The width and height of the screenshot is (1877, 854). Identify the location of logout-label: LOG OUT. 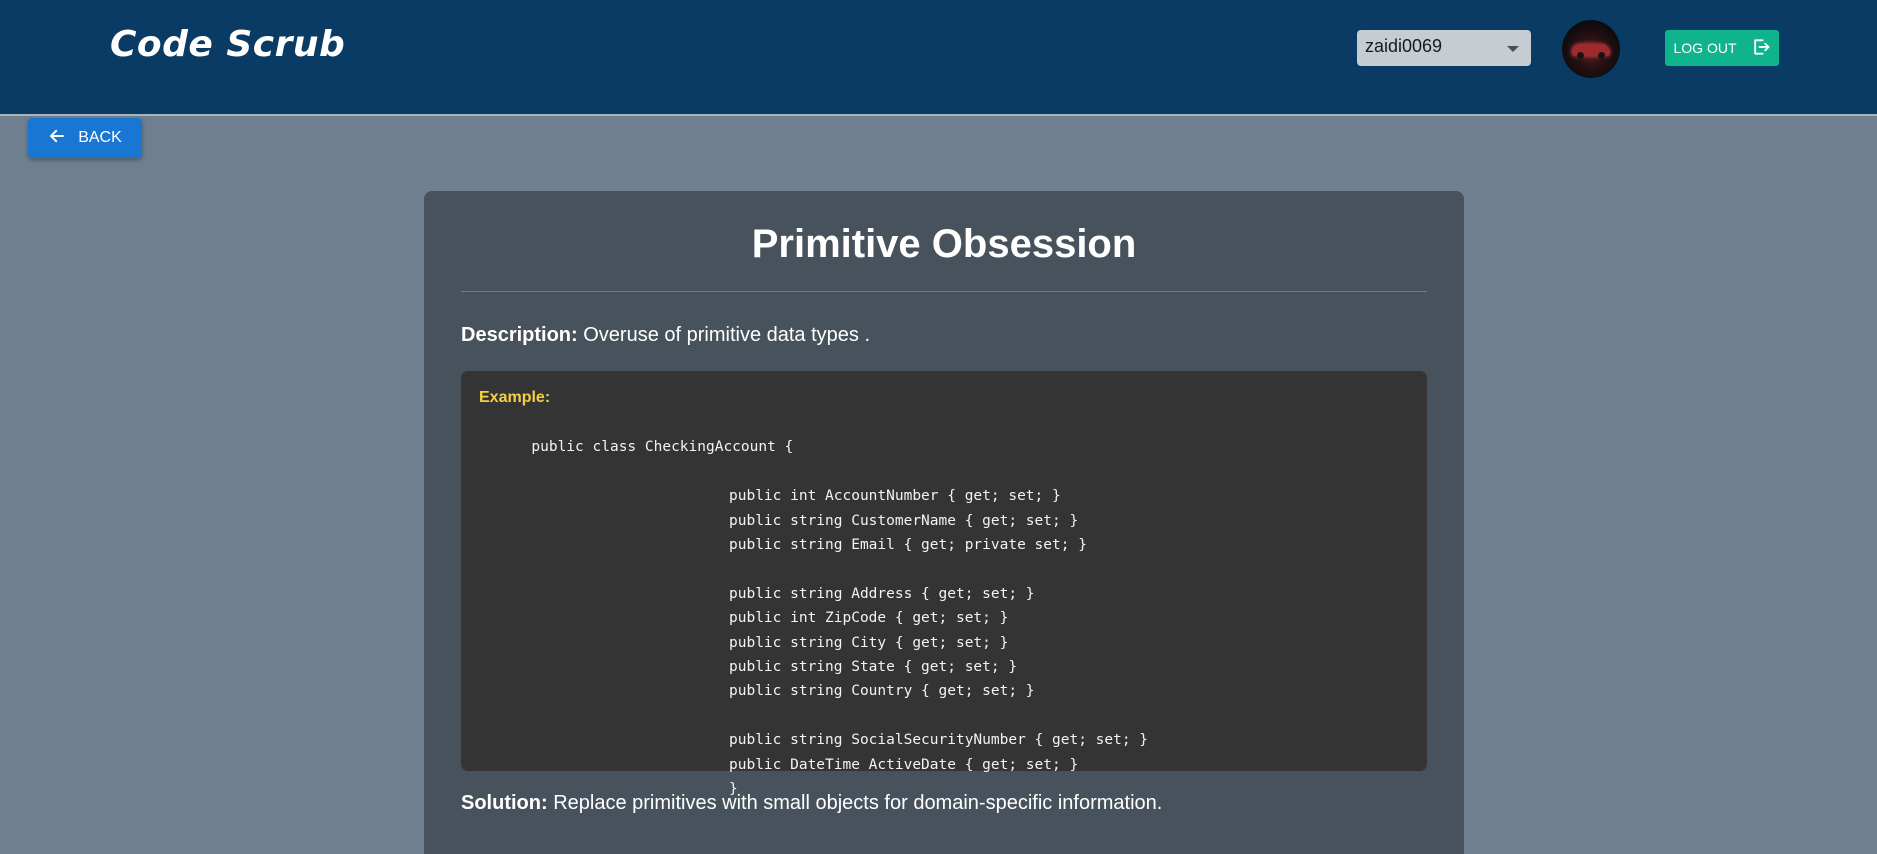
(1705, 48).